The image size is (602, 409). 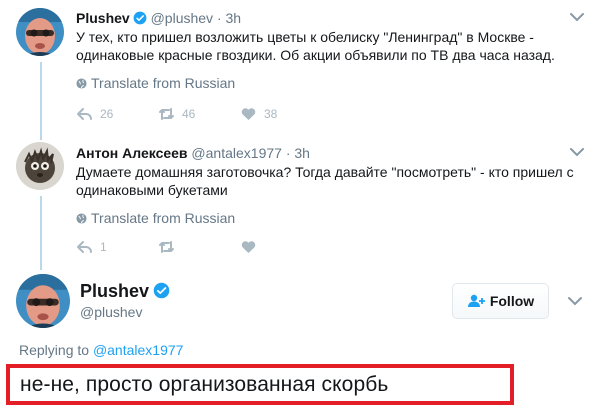 I want to click on retweet-count: 46, so click(x=189, y=114).